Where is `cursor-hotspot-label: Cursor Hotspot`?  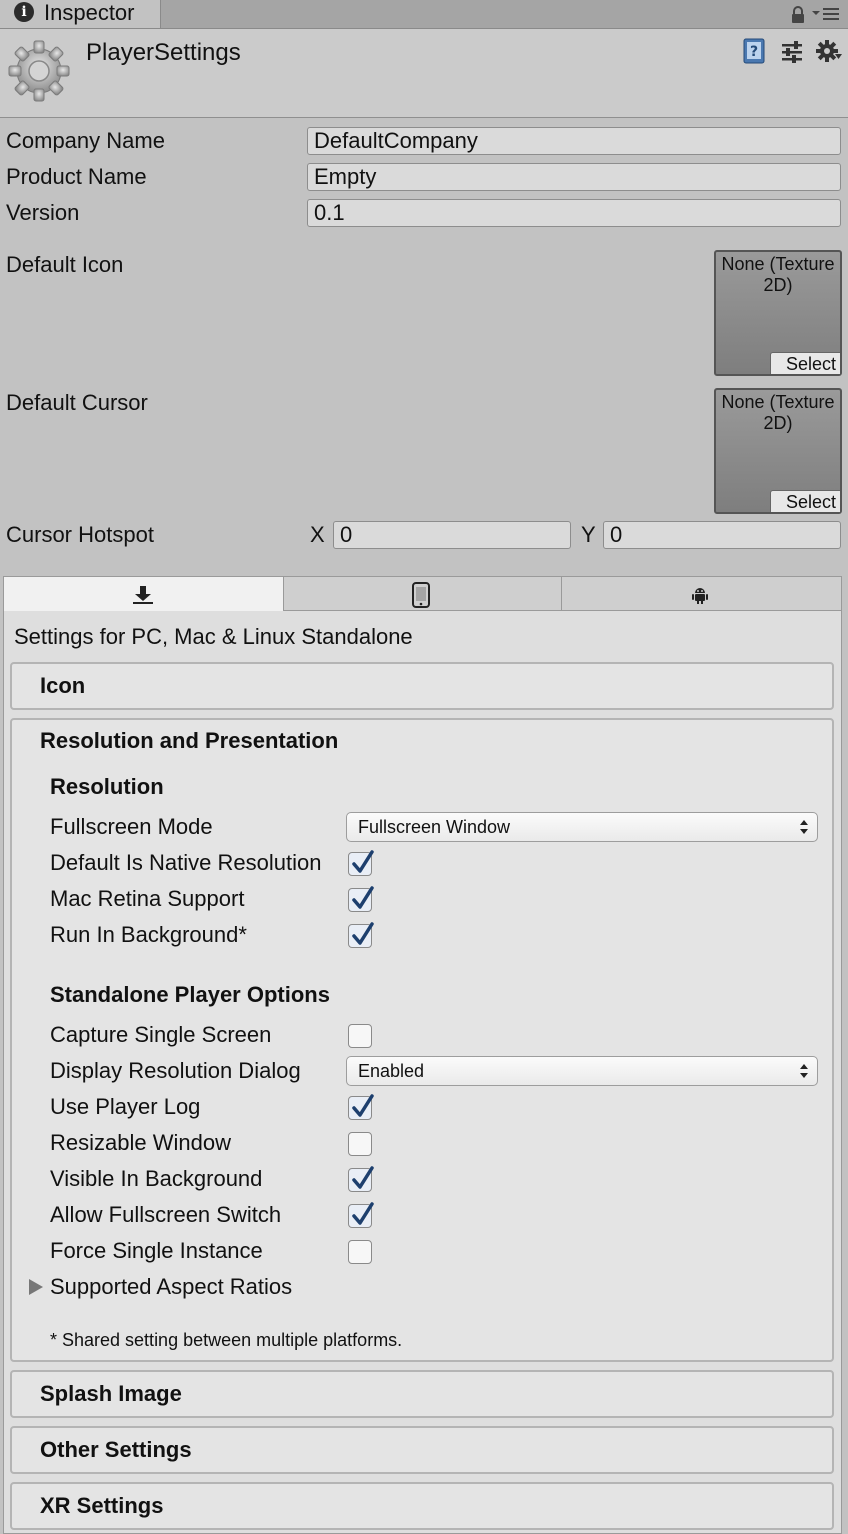
cursor-hotspot-label: Cursor Hotspot is located at coordinates (80, 534).